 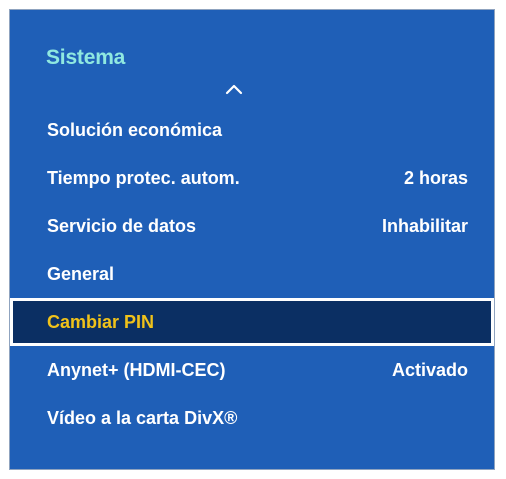 I want to click on menu-item-tiempo-protec-autom: Tiempo protec. autom. 2 horas, so click(x=252, y=178).